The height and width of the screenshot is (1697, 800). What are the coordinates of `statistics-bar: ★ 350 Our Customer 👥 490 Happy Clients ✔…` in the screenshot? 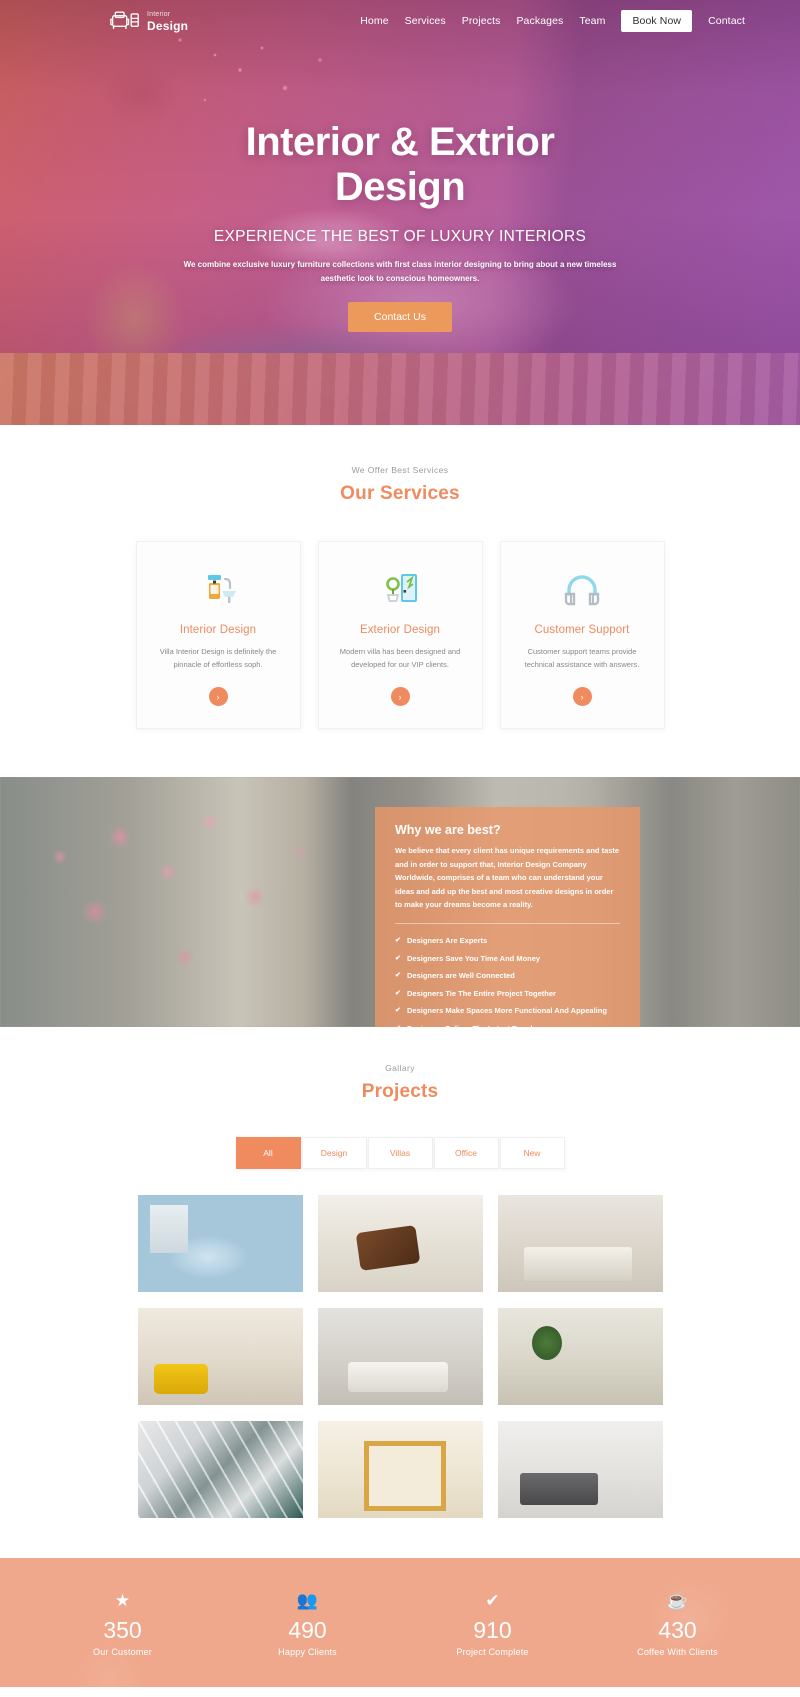 It's located at (400, 1622).